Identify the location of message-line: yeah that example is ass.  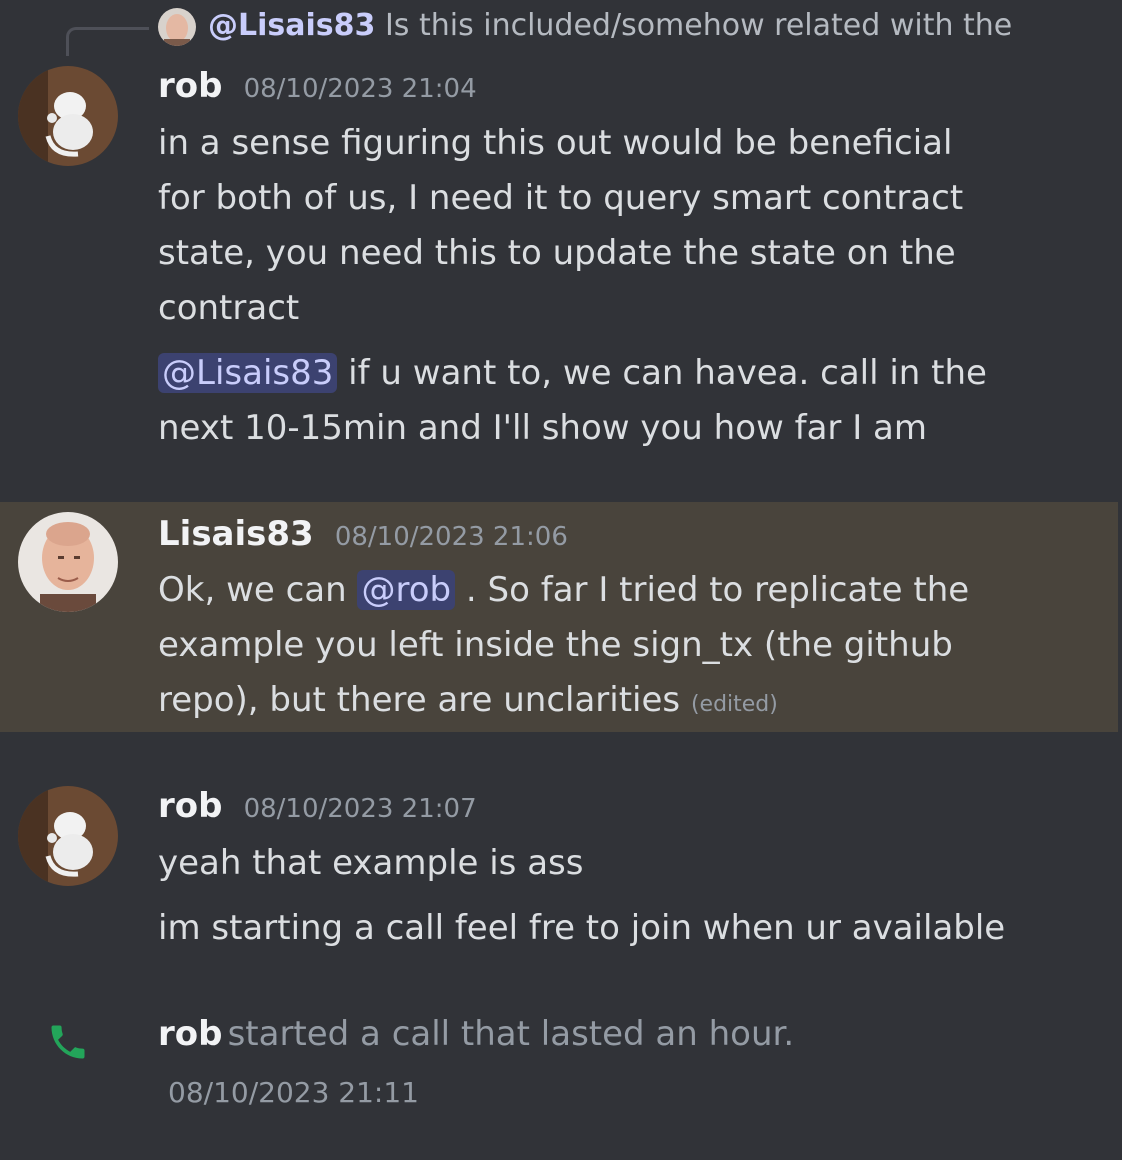
(371, 863).